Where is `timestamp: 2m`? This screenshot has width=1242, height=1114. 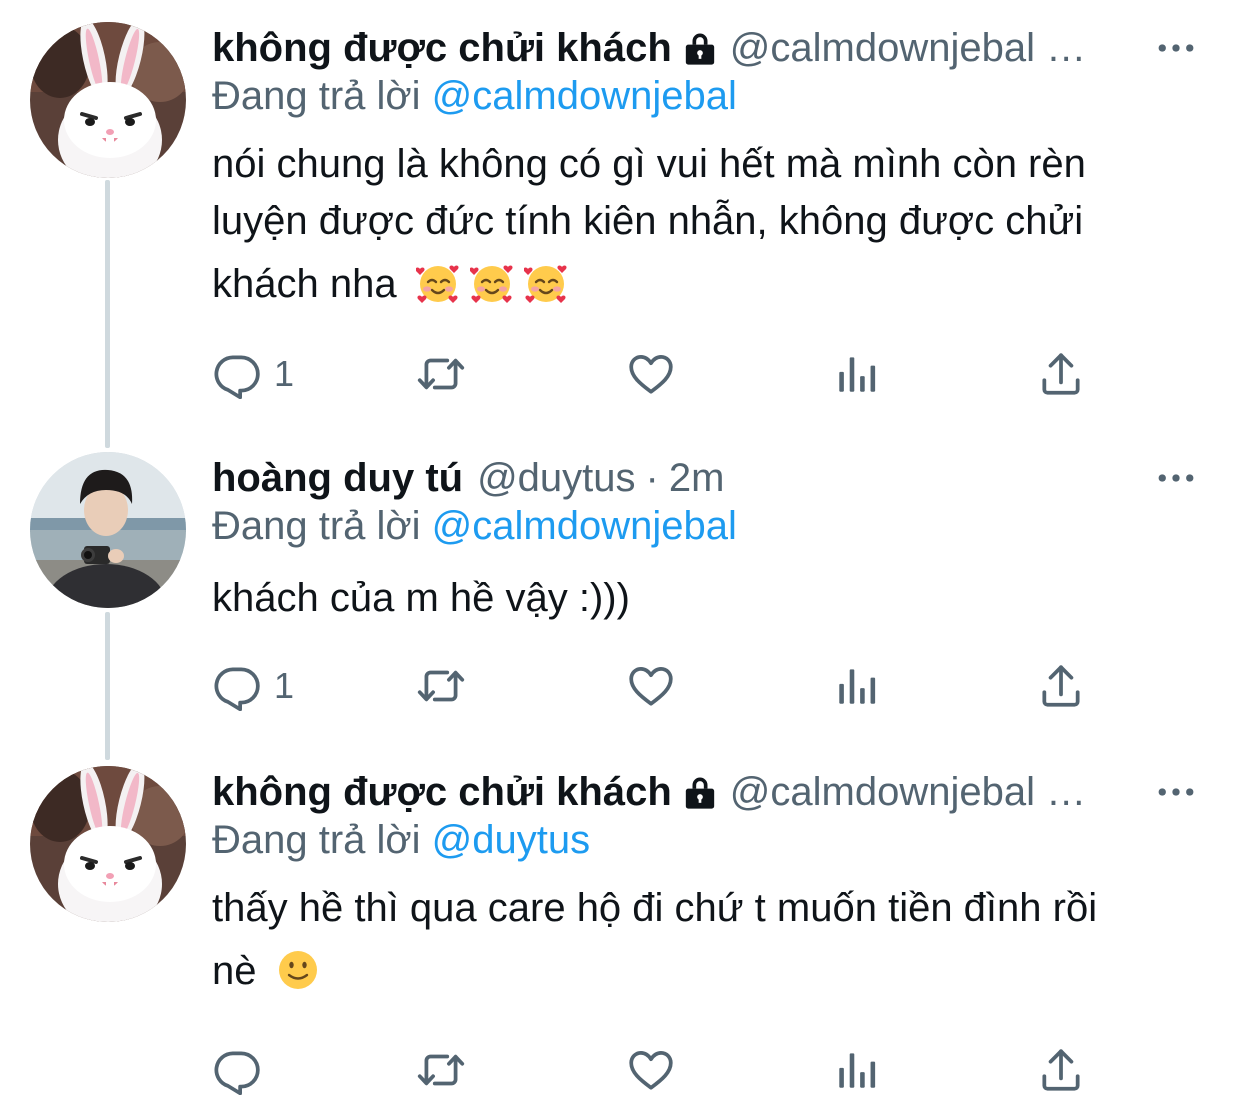 timestamp: 2m is located at coordinates (697, 478).